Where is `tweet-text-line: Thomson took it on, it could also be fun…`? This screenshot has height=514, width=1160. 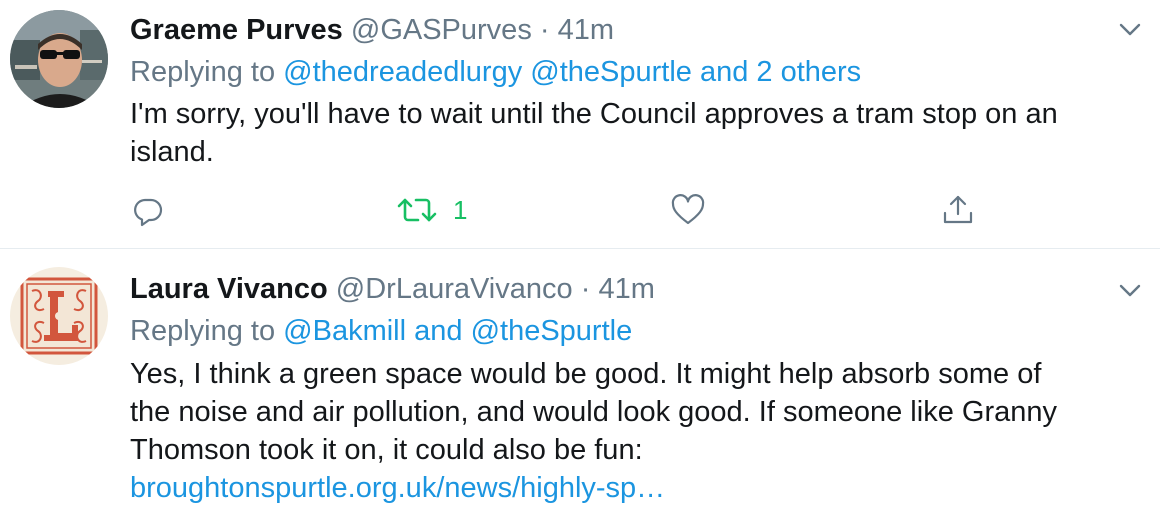
tweet-text-line: Thomson took it on, it could also be fun… is located at coordinates (386, 450).